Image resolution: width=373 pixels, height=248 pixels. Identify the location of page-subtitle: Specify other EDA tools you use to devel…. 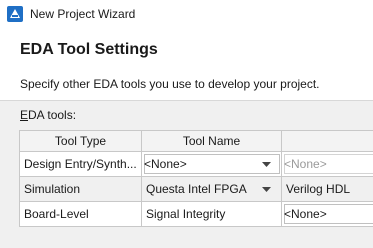
(170, 84).